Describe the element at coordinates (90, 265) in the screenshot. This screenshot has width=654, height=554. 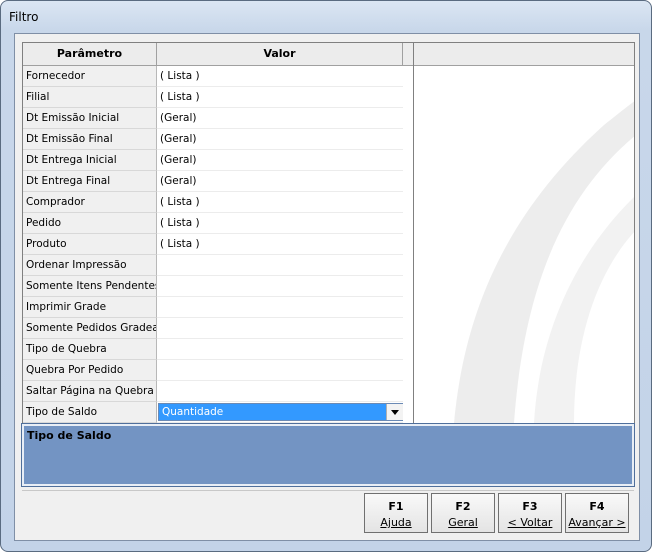
I see `param-label: Ordenar Impressão` at that location.